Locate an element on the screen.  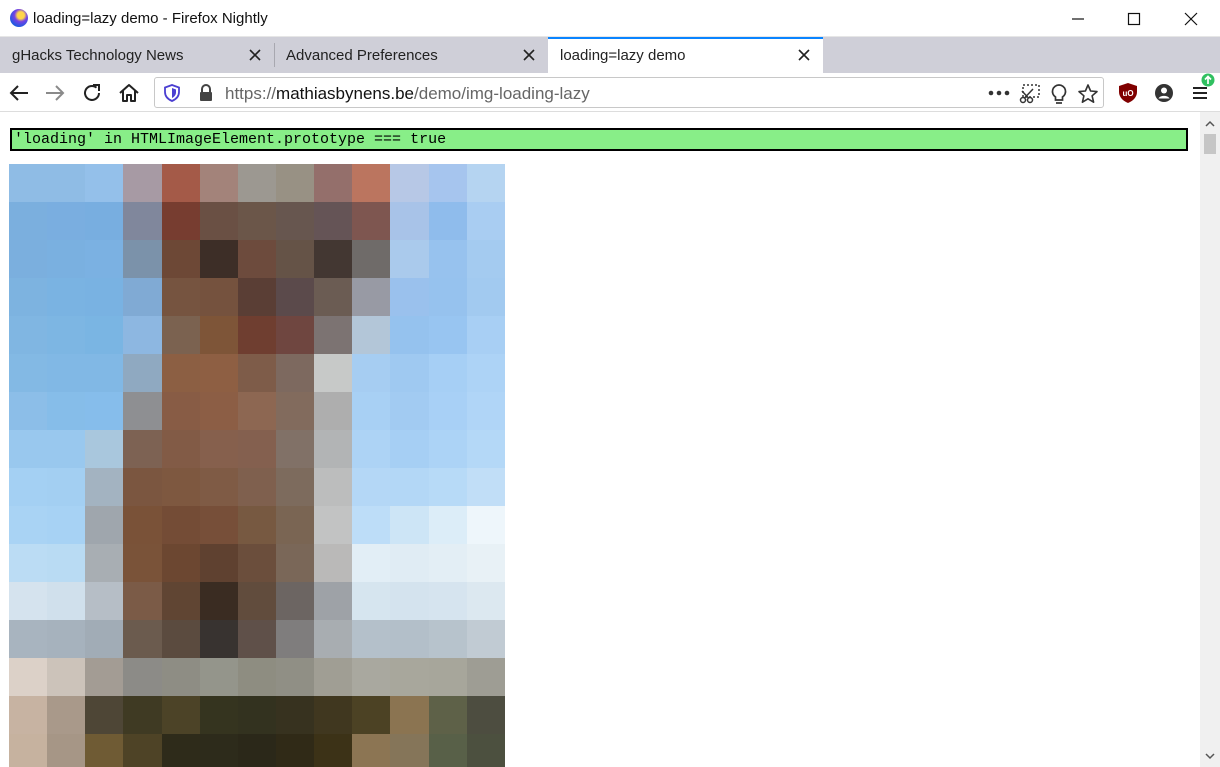
ublock-origin-button: uO is located at coordinates (1128, 93).